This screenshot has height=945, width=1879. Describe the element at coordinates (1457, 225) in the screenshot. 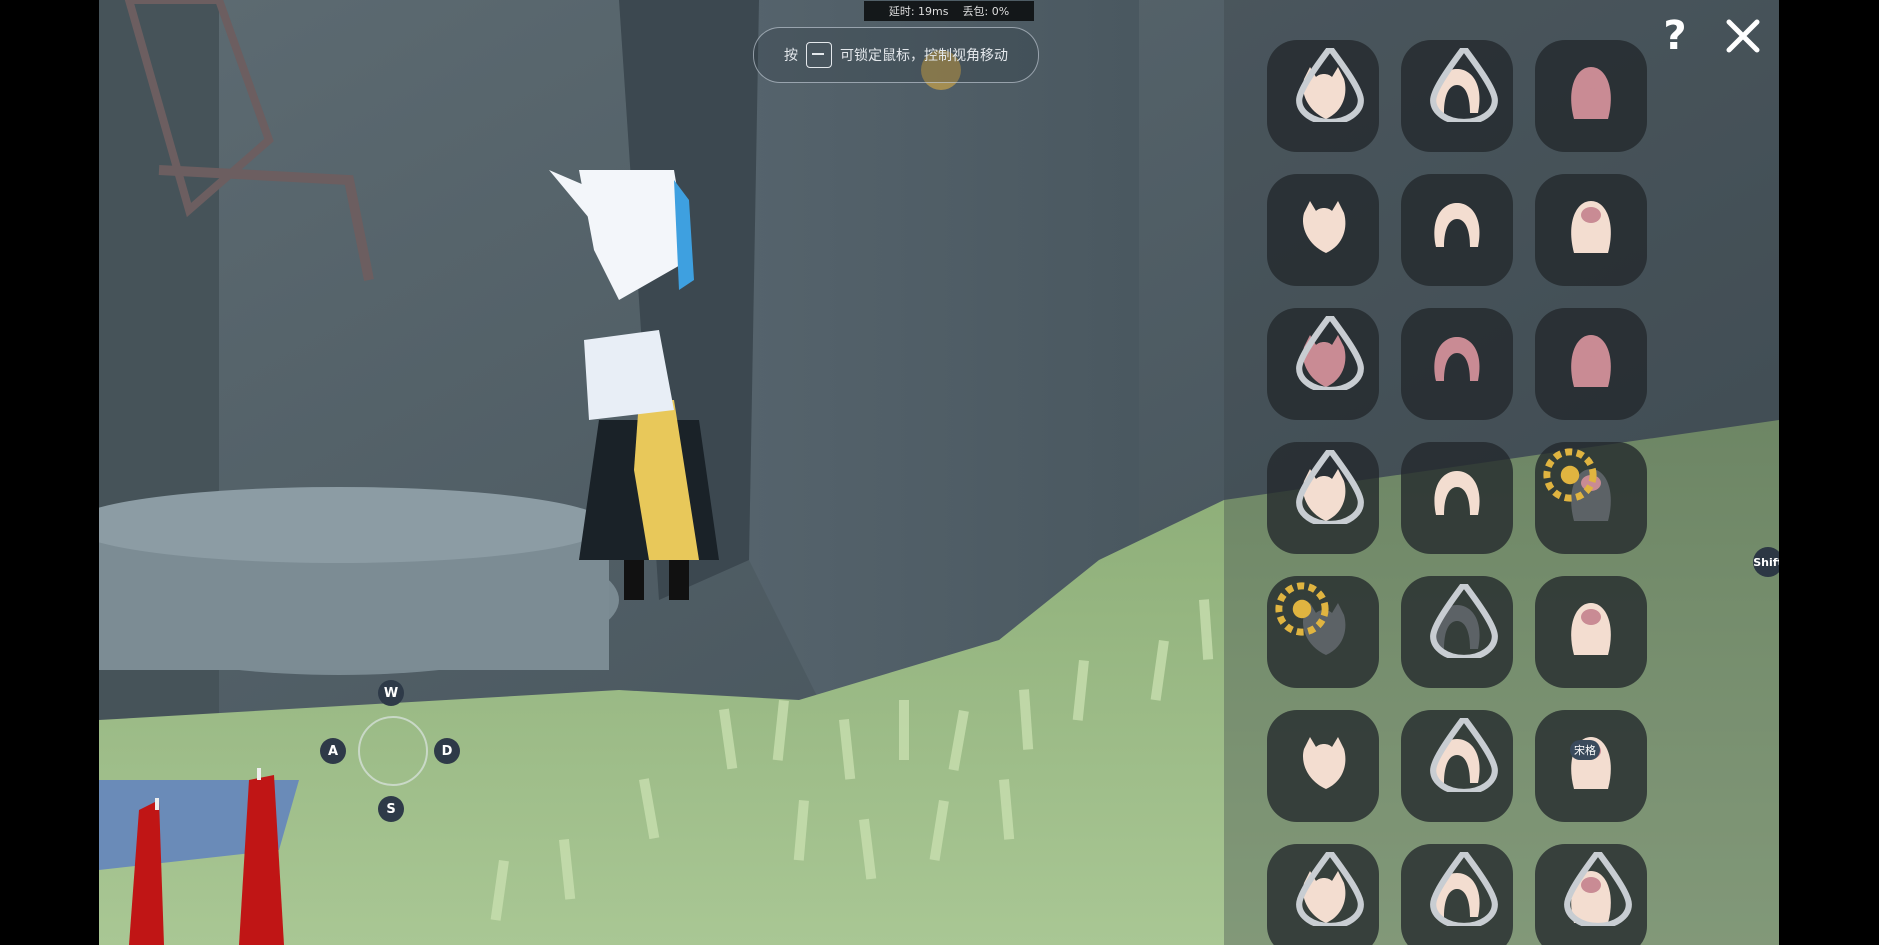

I see `hair-topknot-icon` at that location.